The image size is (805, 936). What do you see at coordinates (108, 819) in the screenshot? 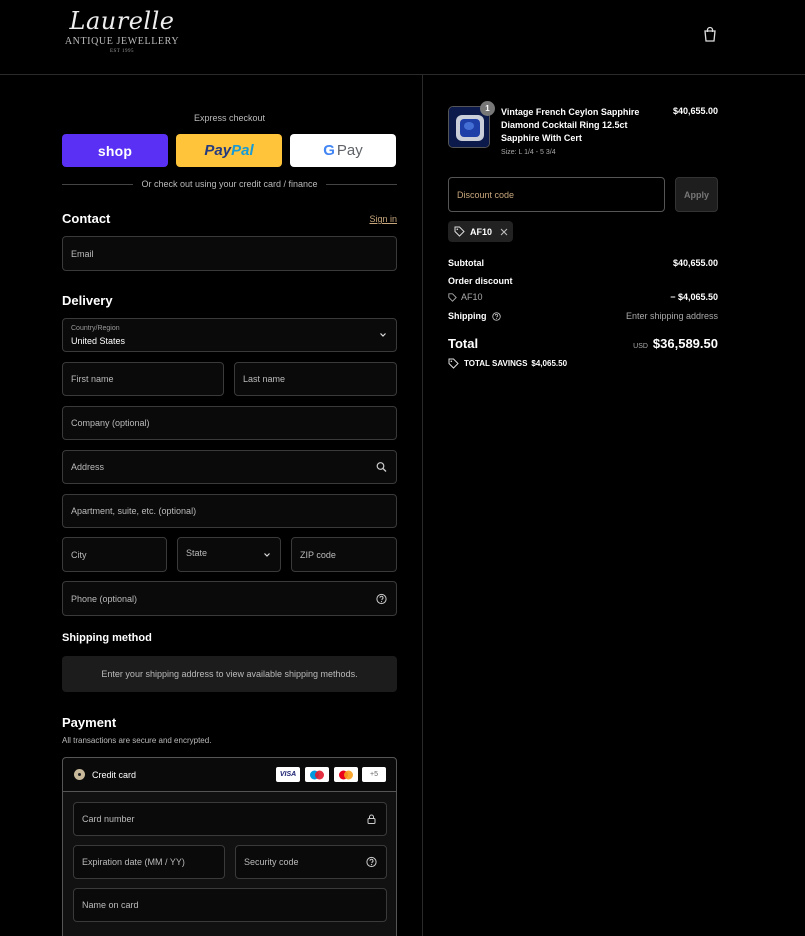
I see `card-number-placeholder: Card number` at bounding box center [108, 819].